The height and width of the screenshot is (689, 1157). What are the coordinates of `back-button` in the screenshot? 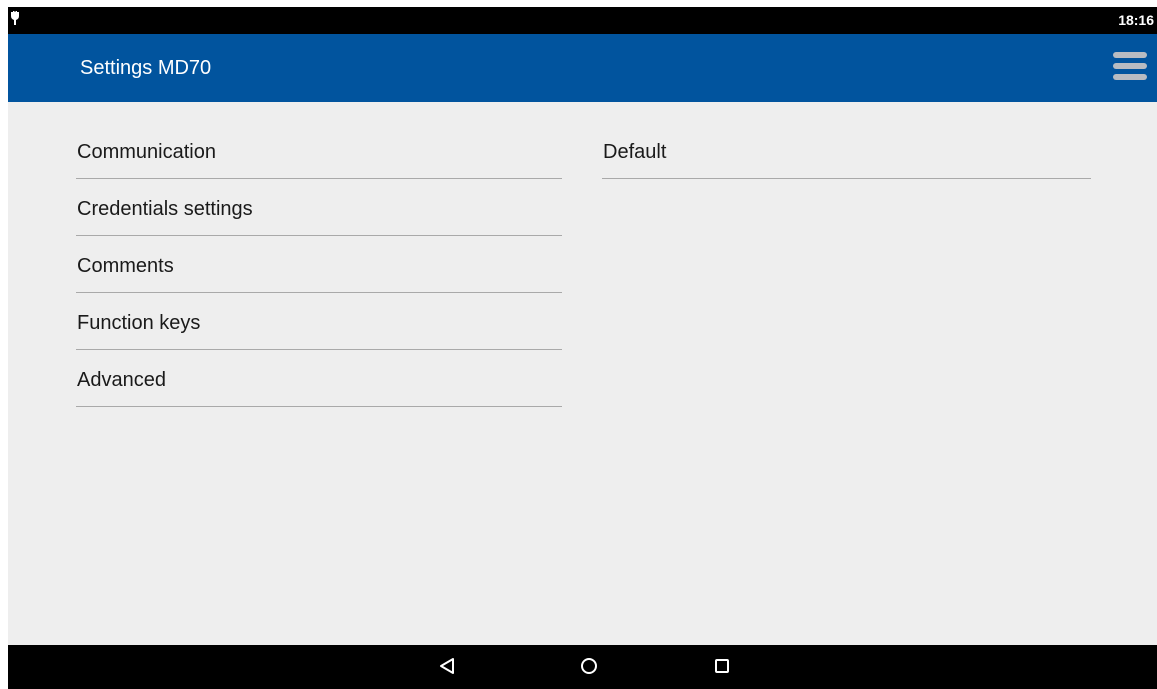 It's located at (447, 668).